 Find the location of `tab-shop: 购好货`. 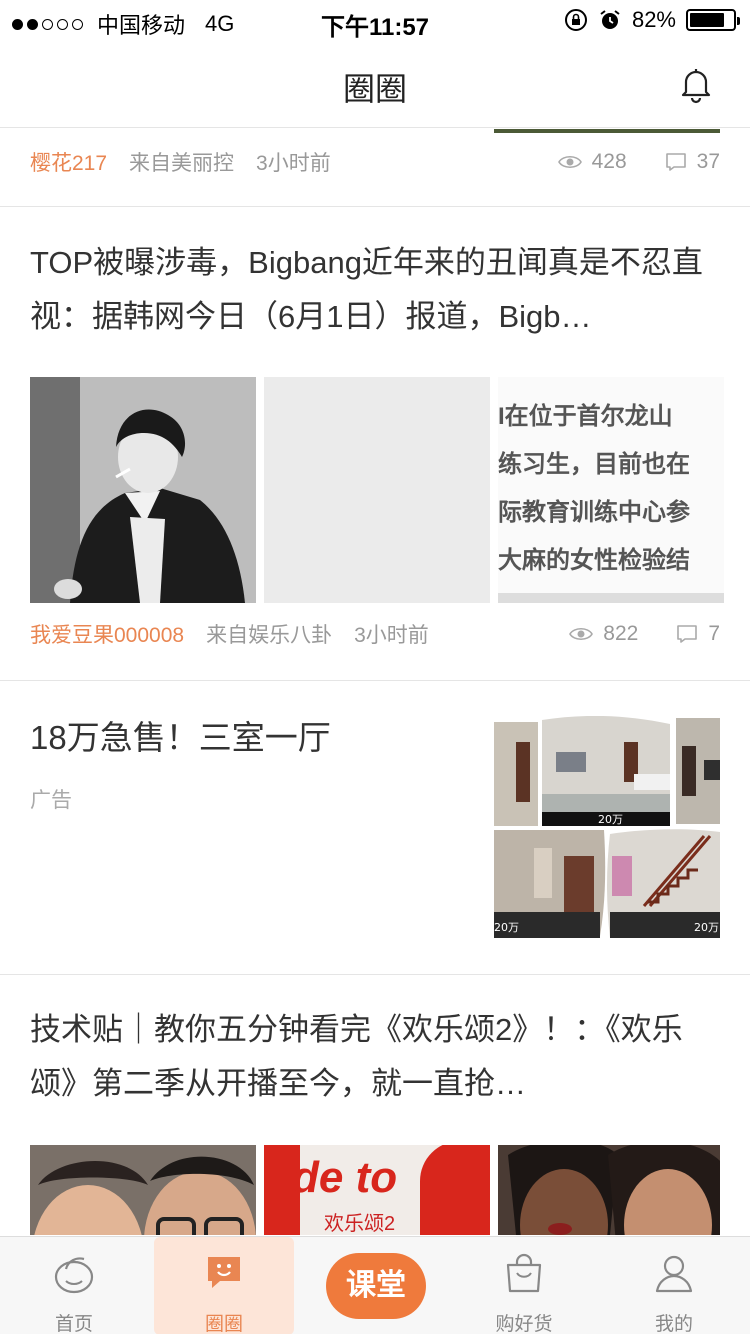

tab-shop: 购好货 is located at coordinates (524, 1285).